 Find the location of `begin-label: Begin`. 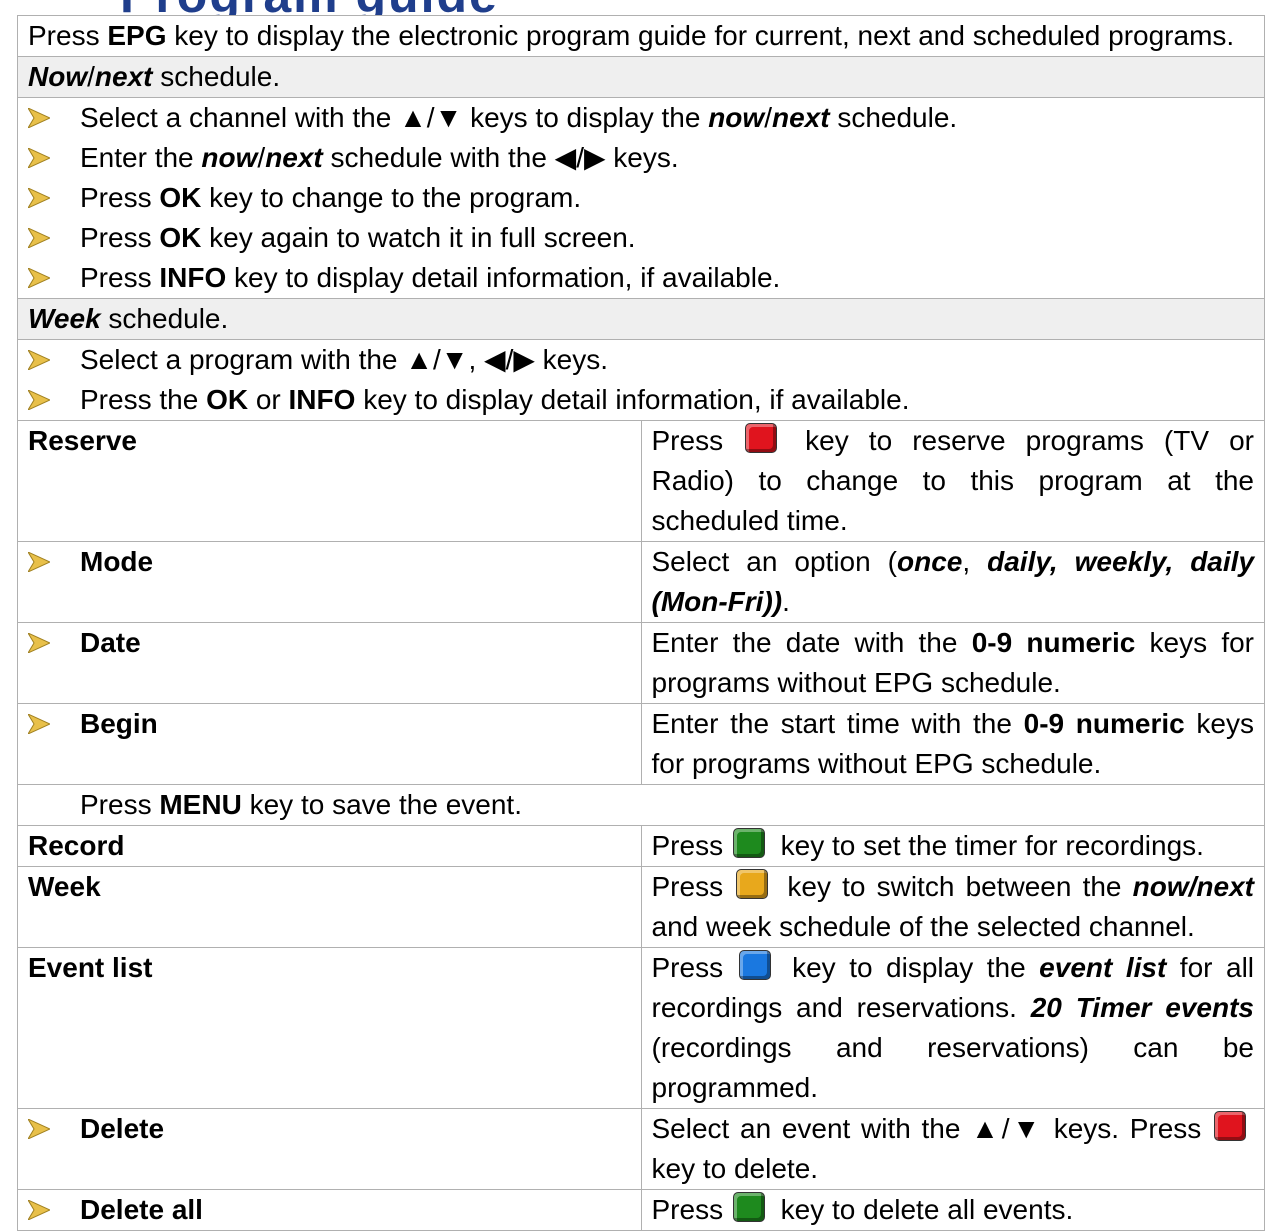

begin-label: Begin is located at coordinates (329, 744).